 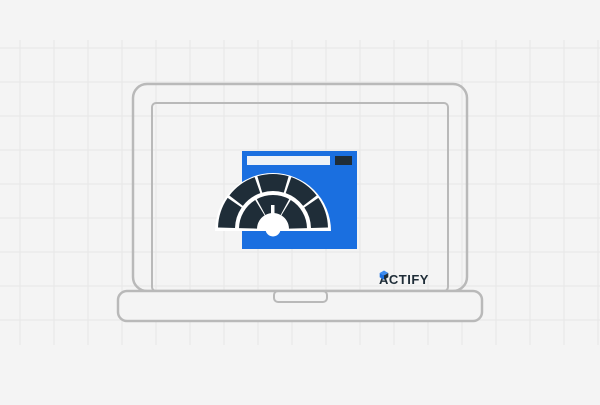 What do you see at coordinates (273, 205) in the screenshot?
I see `speedometer-gauge-icon` at bounding box center [273, 205].